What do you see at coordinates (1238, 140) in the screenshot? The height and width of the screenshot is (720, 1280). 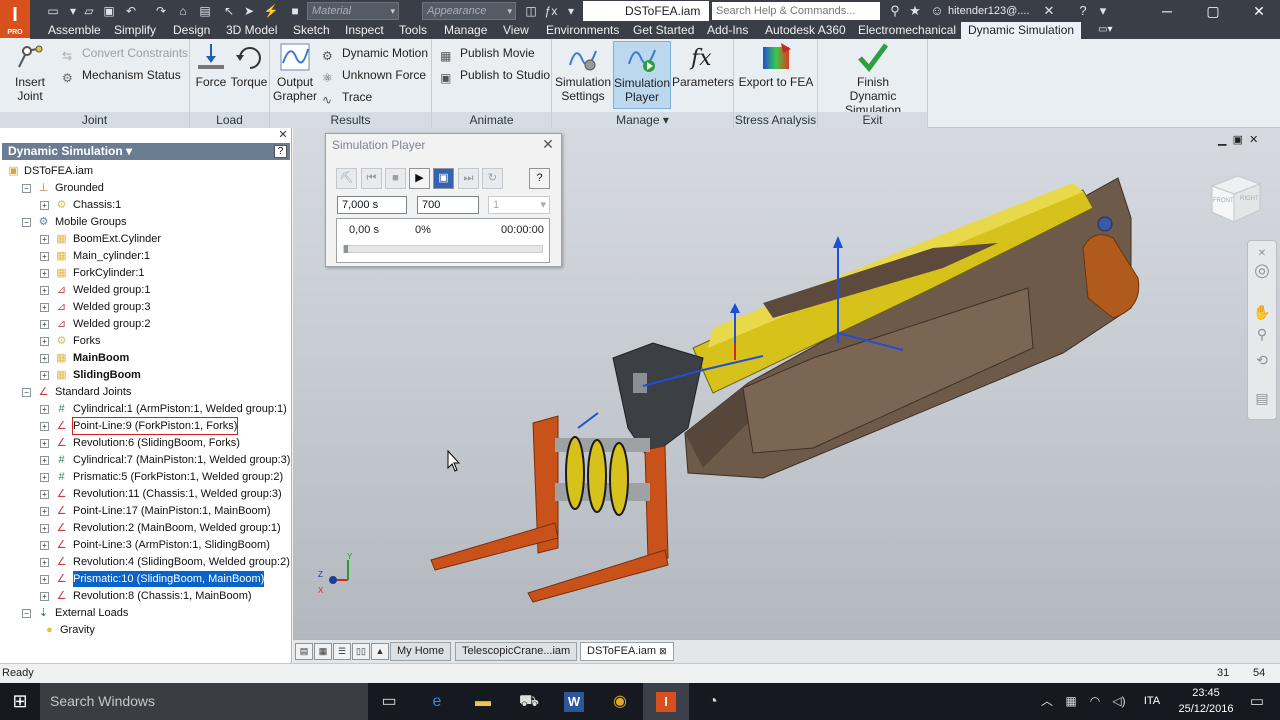 I see `restore-icon: ▣` at bounding box center [1238, 140].